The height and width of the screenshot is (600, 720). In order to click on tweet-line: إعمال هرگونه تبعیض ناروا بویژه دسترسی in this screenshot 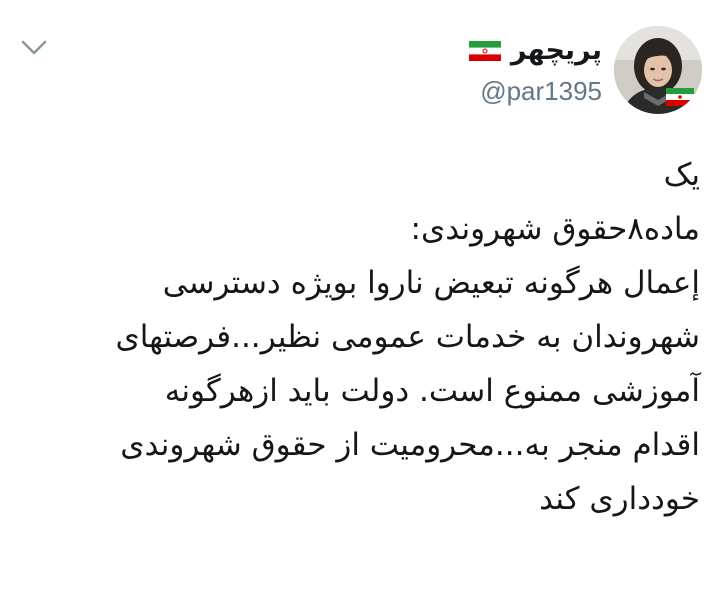, I will do `click(431, 283)`.